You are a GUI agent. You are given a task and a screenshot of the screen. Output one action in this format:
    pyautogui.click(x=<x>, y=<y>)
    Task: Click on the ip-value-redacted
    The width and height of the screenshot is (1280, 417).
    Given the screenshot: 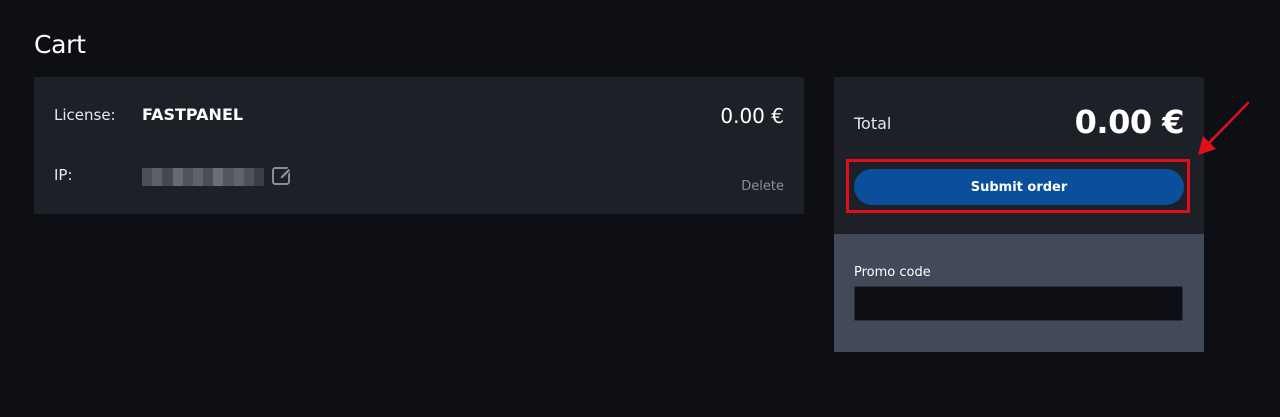 What is the action you would take?
    pyautogui.click(x=203, y=177)
    